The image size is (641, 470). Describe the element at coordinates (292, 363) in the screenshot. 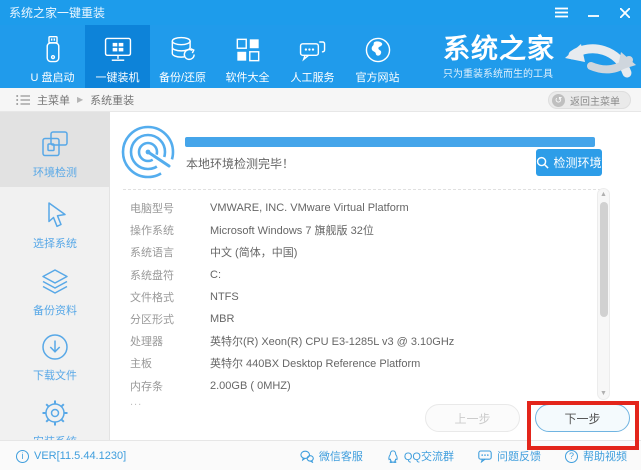

I see `table-row: 主板 英特尔 440BX Desktop Reference Platform` at that location.